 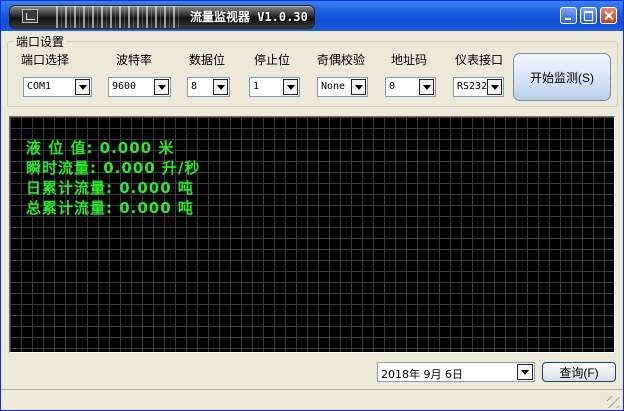 I want to click on data-bits-dropdown: 8, so click(x=208, y=87).